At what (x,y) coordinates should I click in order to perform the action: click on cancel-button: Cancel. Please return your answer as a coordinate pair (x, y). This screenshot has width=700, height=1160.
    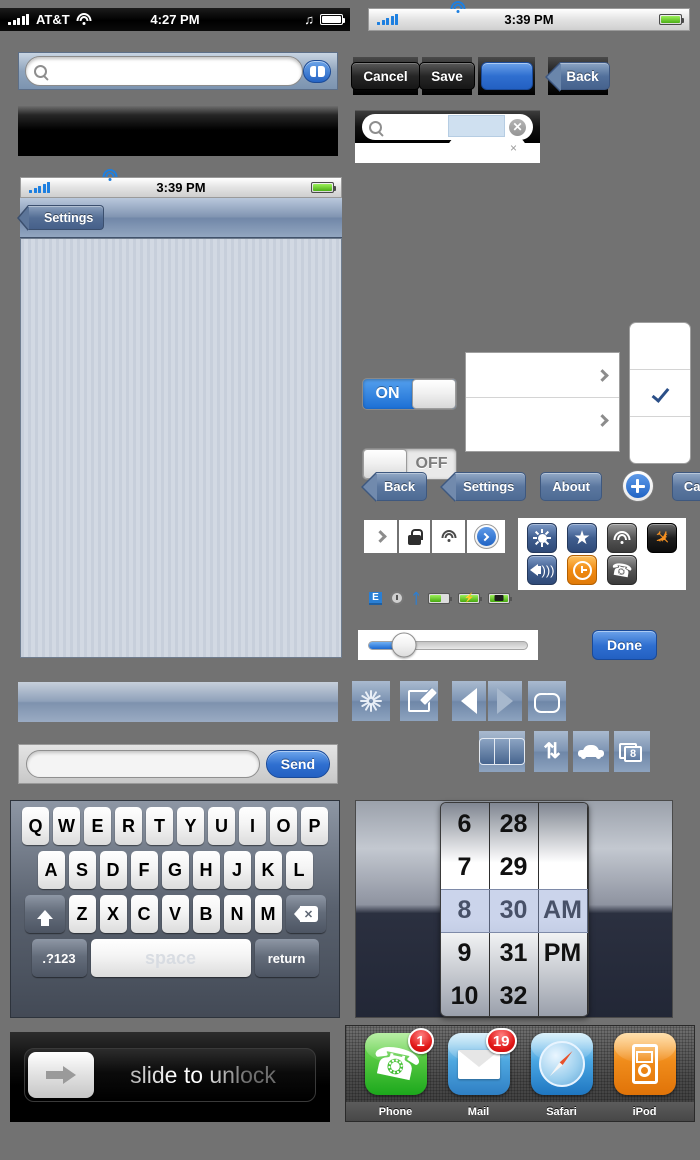
    Looking at the image, I should click on (385, 76).